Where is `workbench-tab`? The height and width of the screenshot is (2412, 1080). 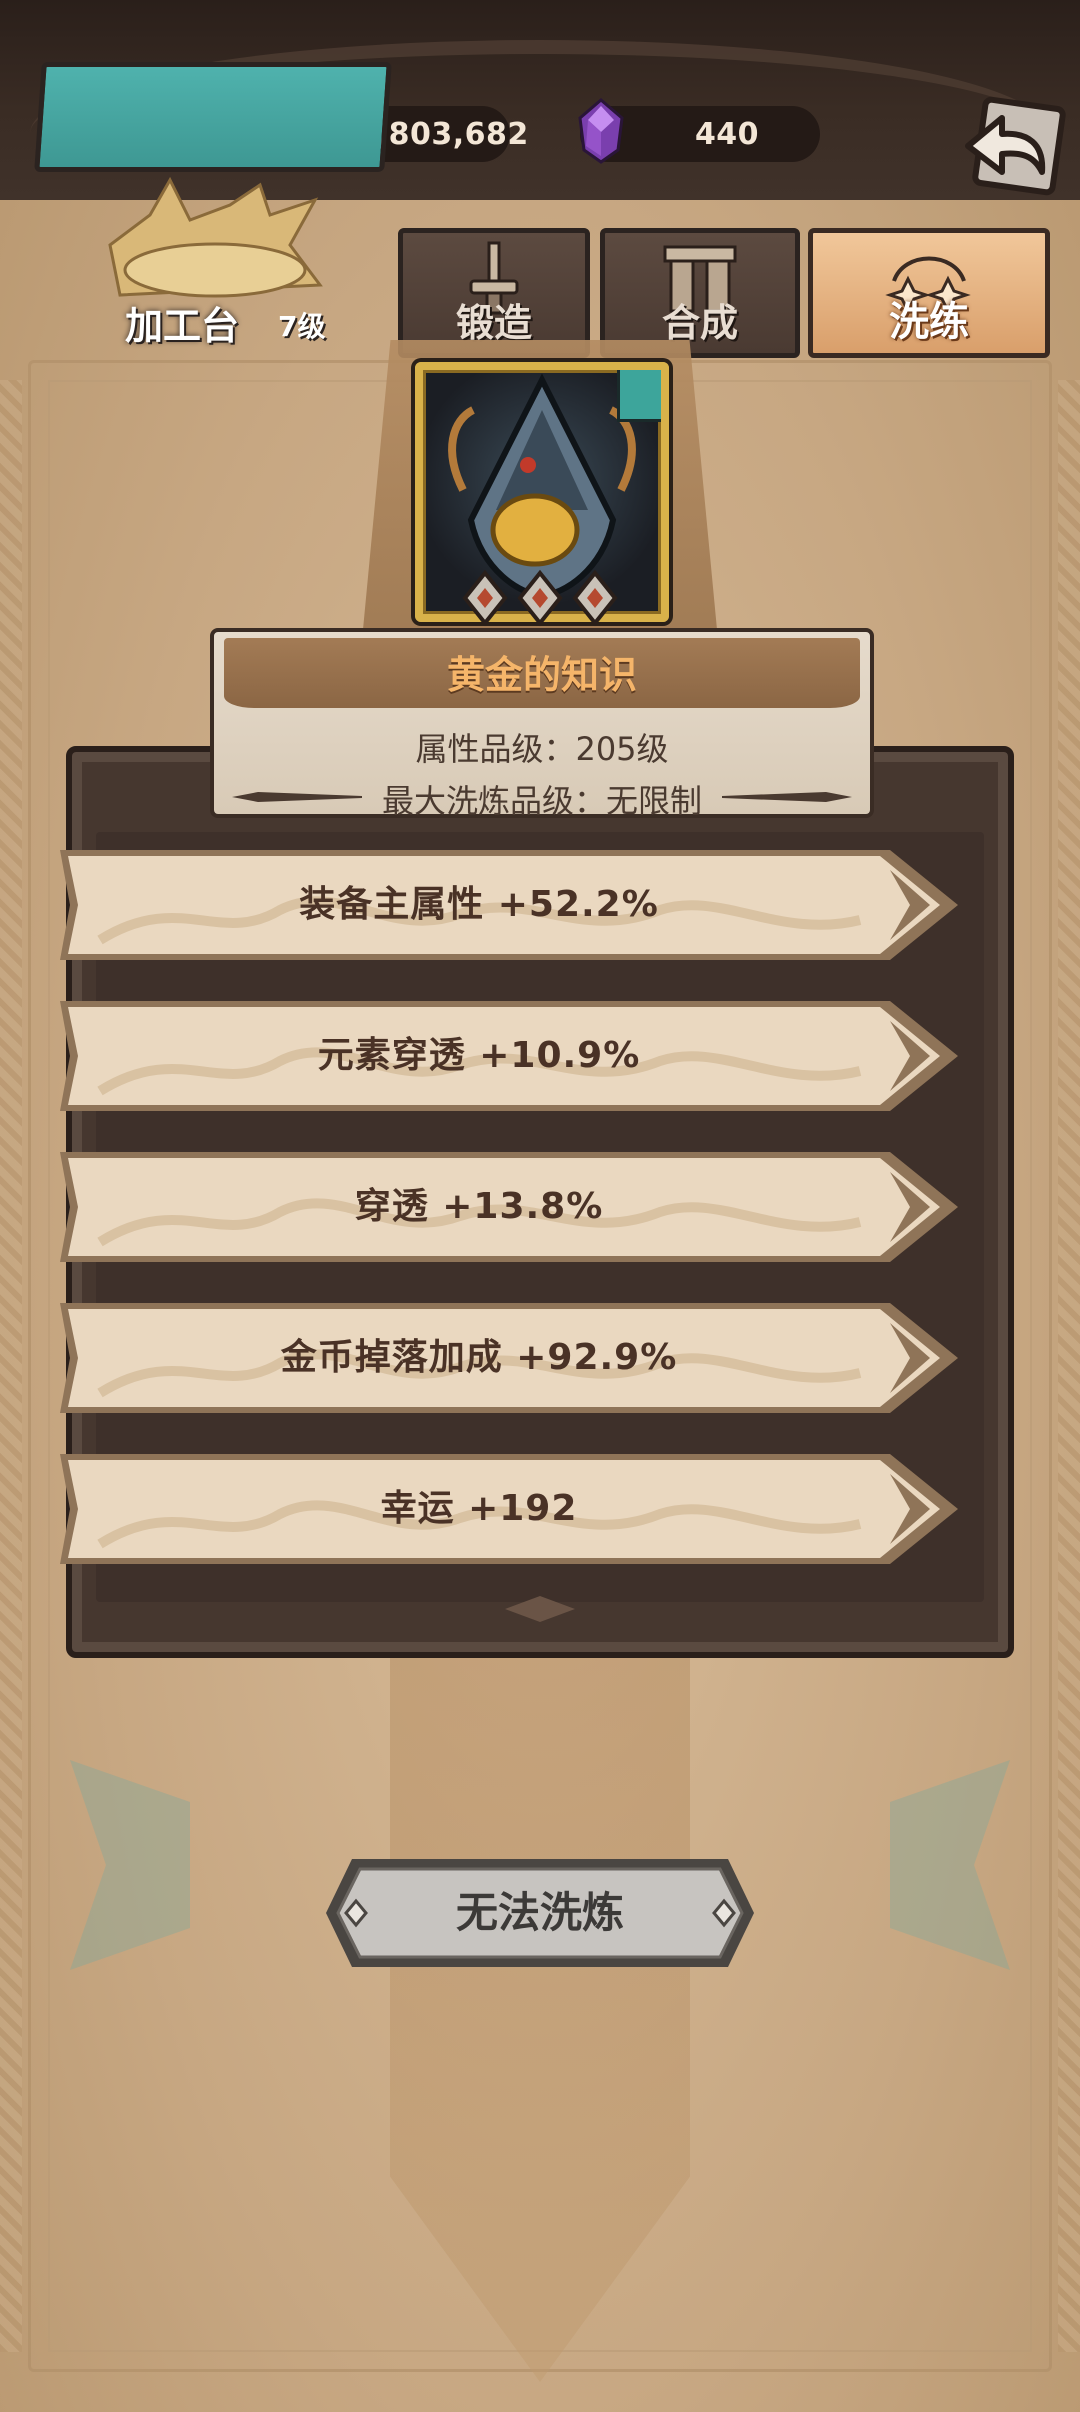
workbench-tab is located at coordinates (213, 117).